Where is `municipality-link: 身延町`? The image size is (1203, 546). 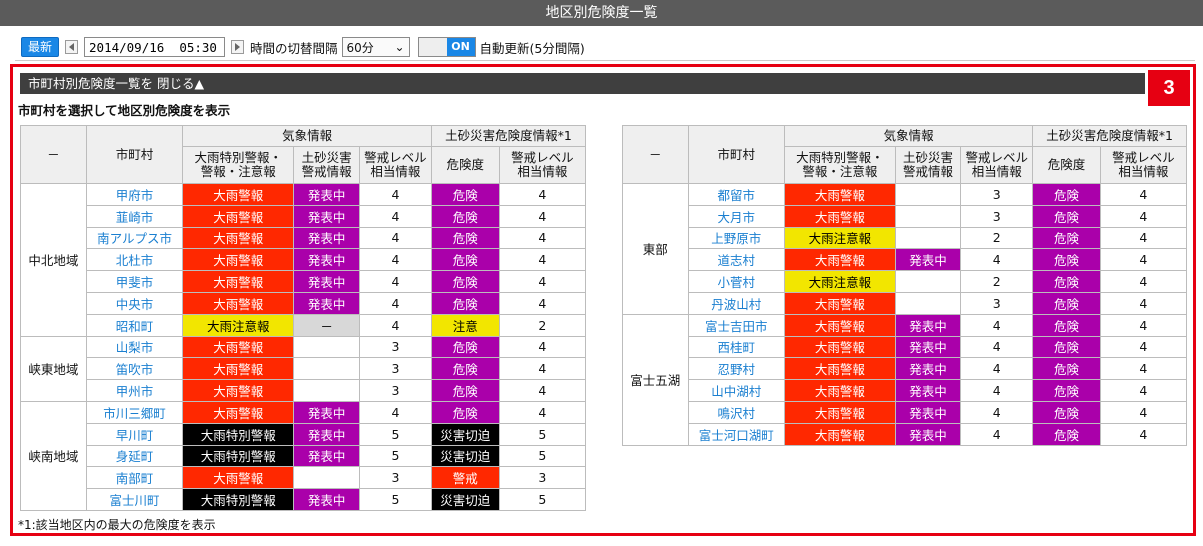 municipality-link: 身延町 is located at coordinates (134, 456).